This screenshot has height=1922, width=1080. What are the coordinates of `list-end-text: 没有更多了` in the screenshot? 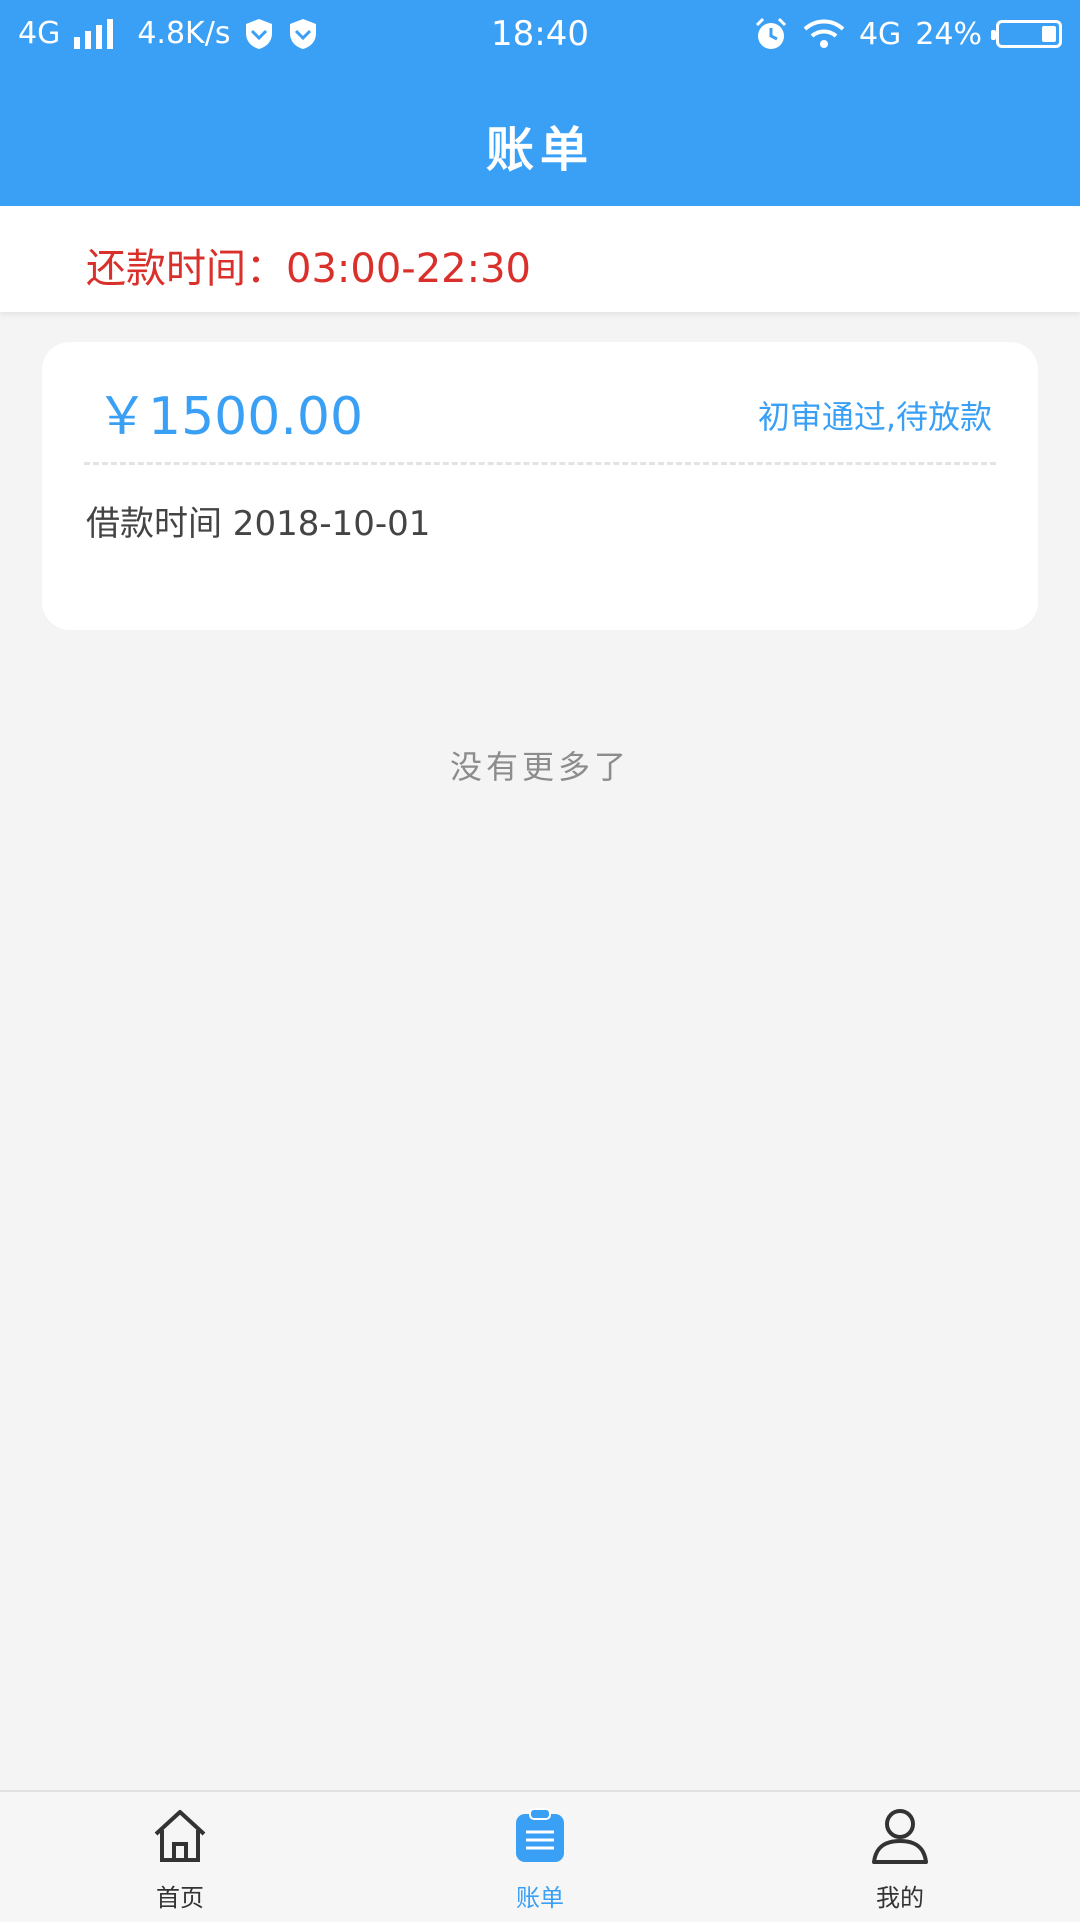 It's located at (539, 767).